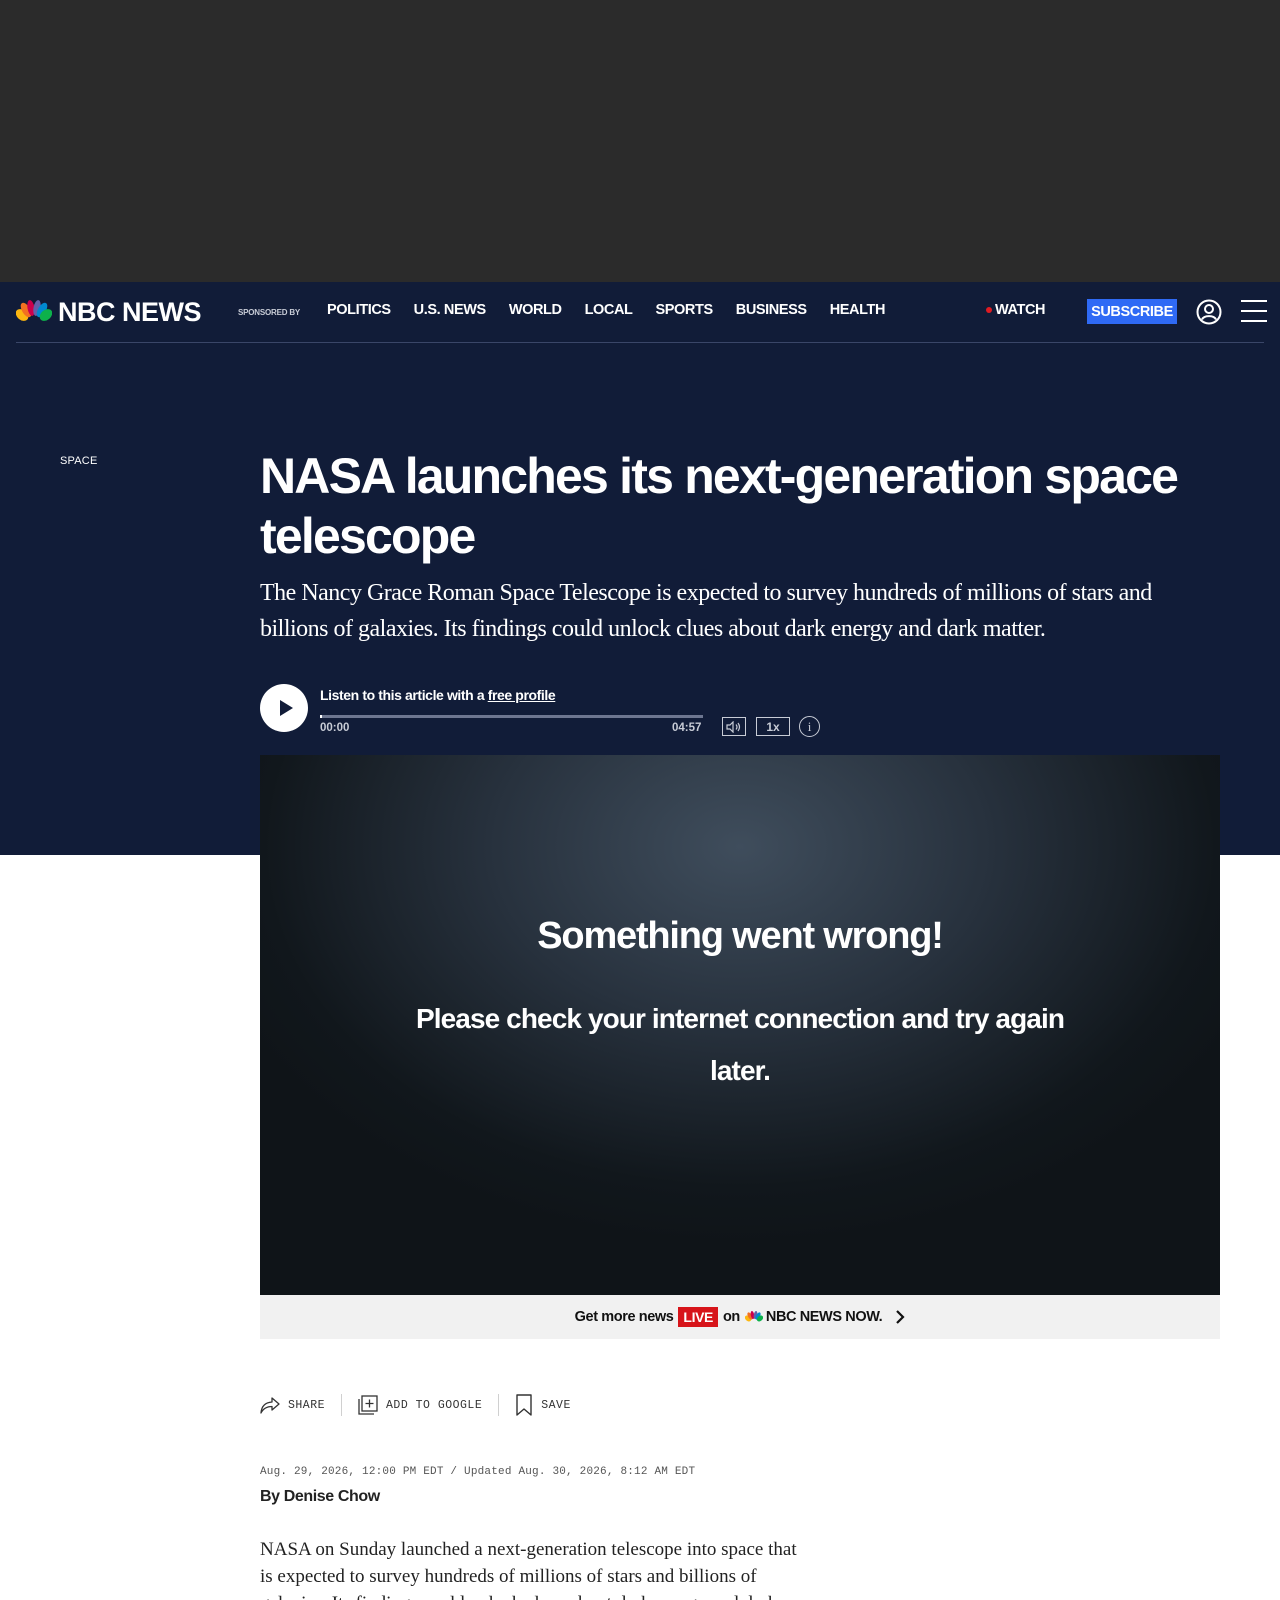 The image size is (1280, 1600). I want to click on audio-time-start: 00:00, so click(335, 728).